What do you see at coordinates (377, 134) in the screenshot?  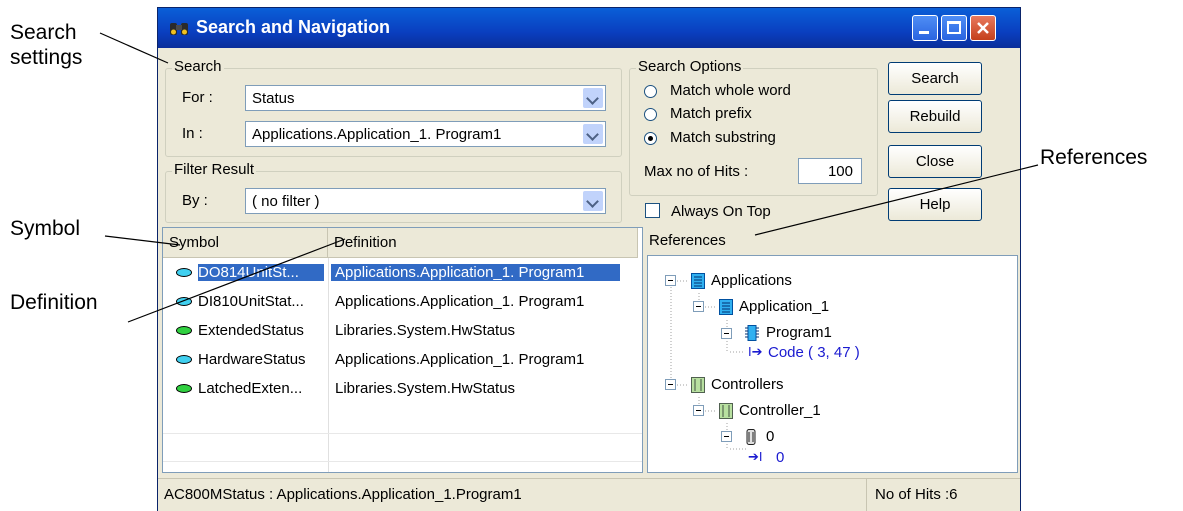 I see `in-value: Applications.Application_1. Program1` at bounding box center [377, 134].